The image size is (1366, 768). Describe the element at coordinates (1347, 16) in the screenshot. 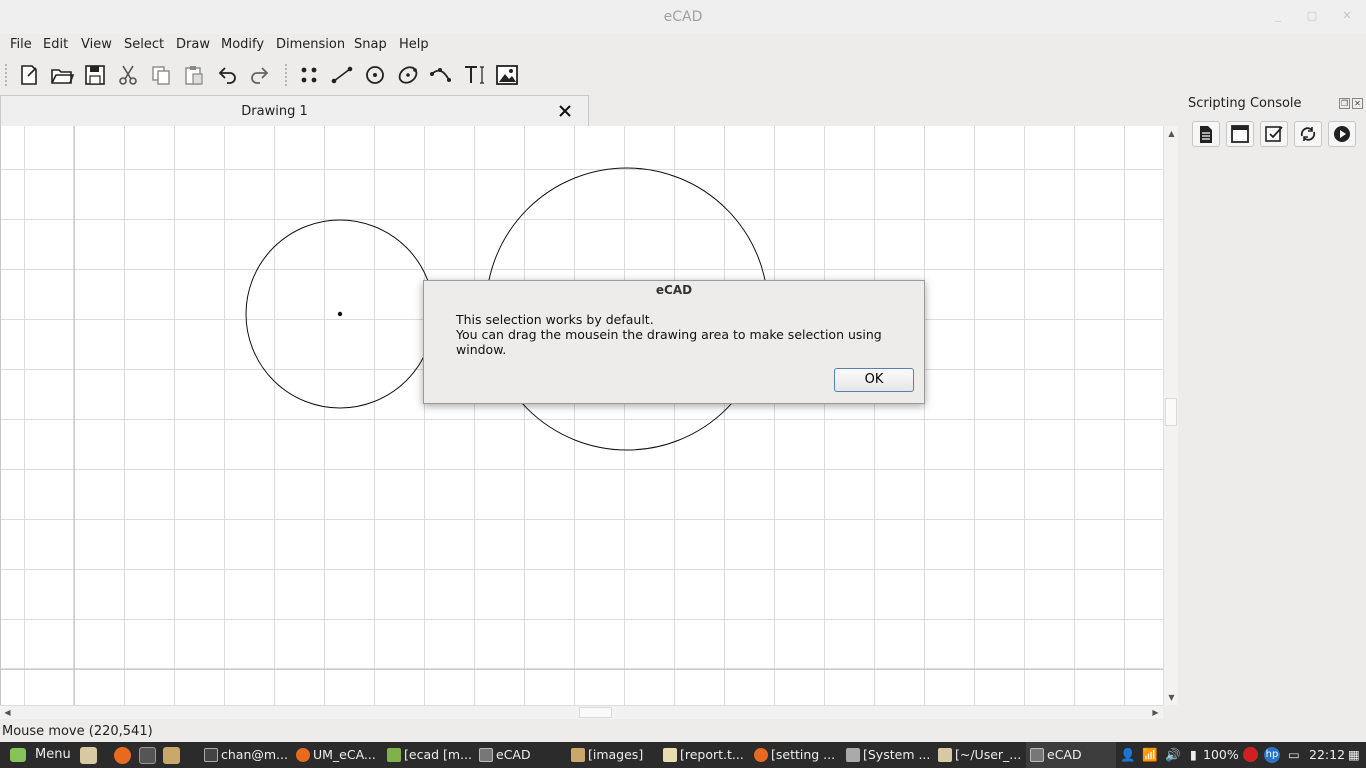

I see `close-window-icon: ✕` at that location.